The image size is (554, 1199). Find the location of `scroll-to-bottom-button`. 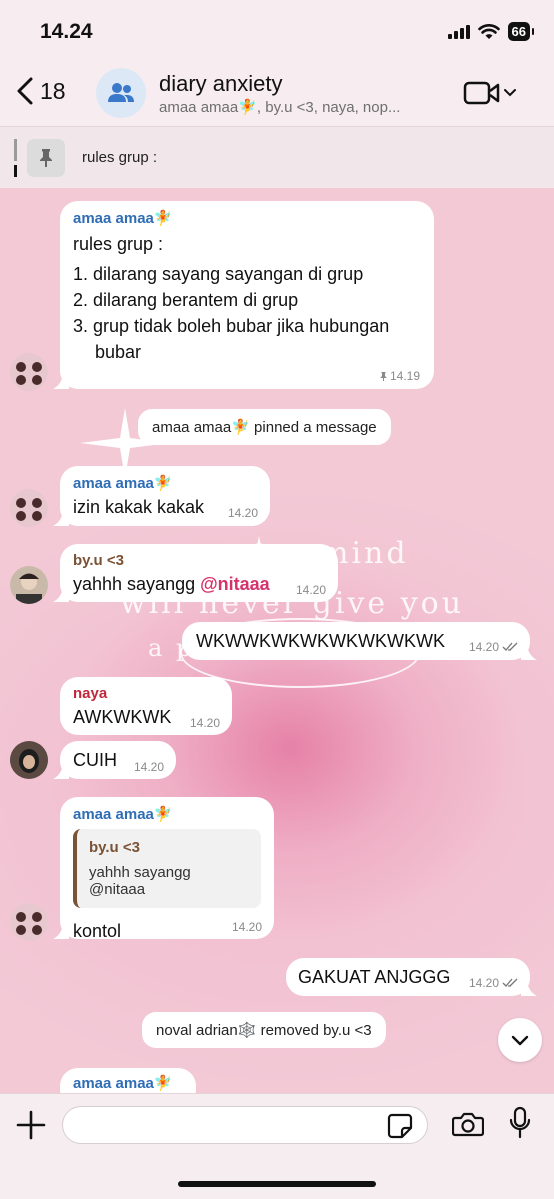

scroll-to-bottom-button is located at coordinates (520, 1040).